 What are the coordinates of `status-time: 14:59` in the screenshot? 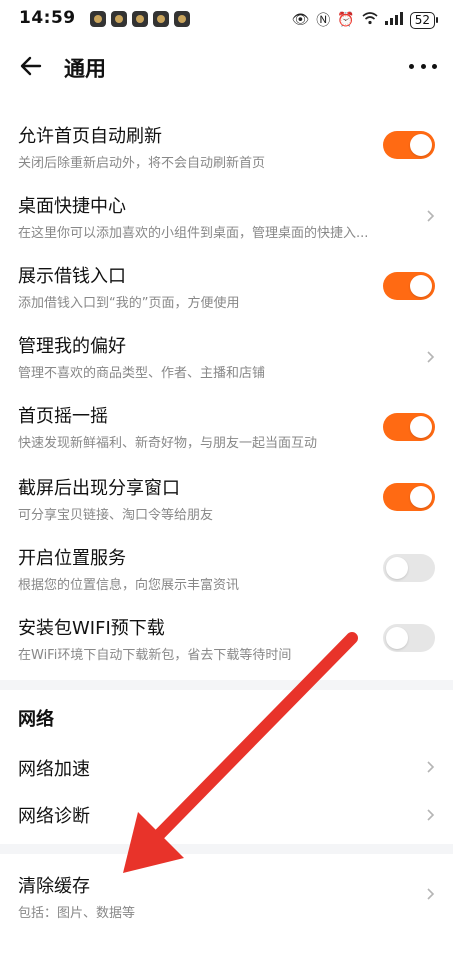 It's located at (47, 18).